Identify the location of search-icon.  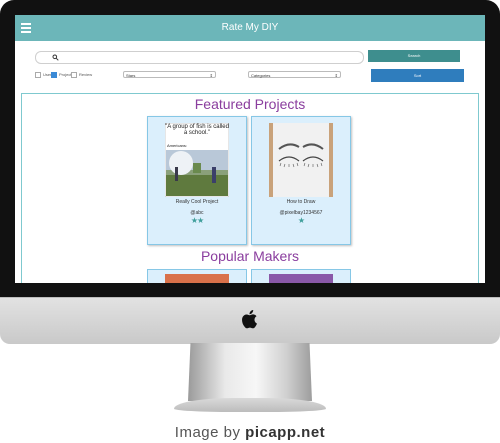
(55, 57).